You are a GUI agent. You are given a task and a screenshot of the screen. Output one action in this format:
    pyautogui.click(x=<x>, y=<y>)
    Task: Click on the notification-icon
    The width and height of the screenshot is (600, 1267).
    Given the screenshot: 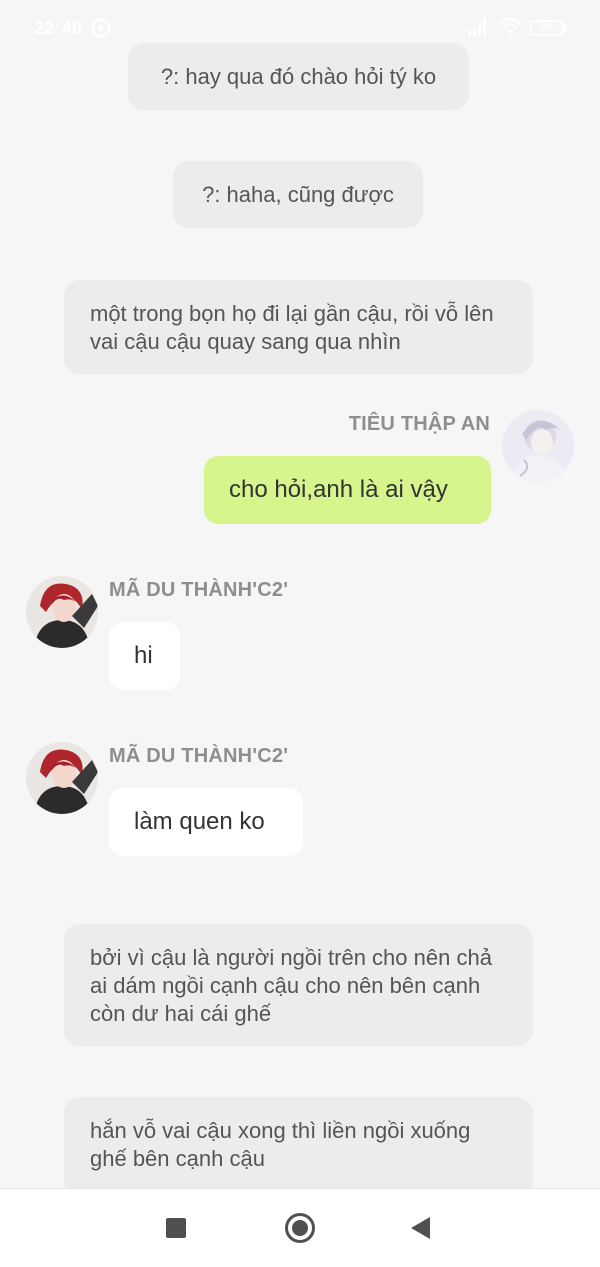 What is the action you would take?
    pyautogui.click(x=101, y=28)
    